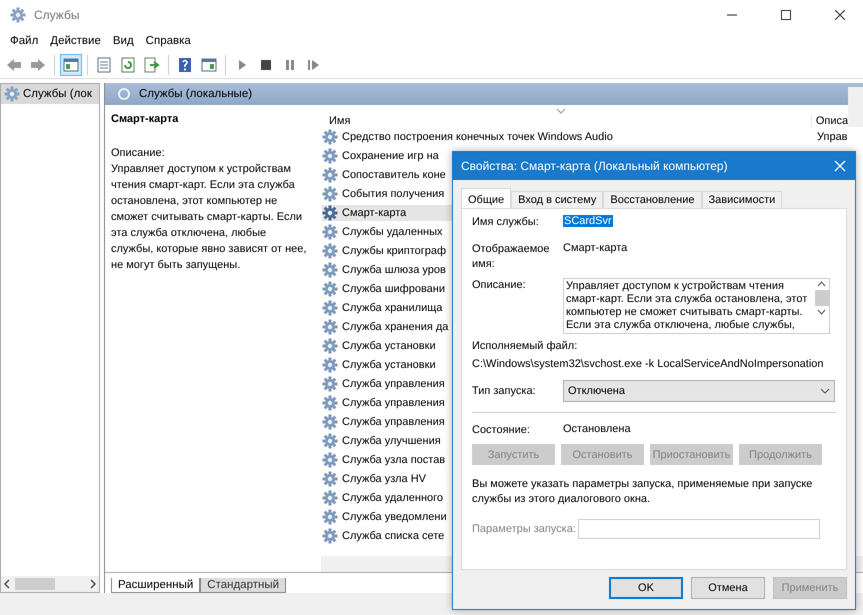  What do you see at coordinates (138, 153) in the screenshot?
I see `description-label: Описание:` at bounding box center [138, 153].